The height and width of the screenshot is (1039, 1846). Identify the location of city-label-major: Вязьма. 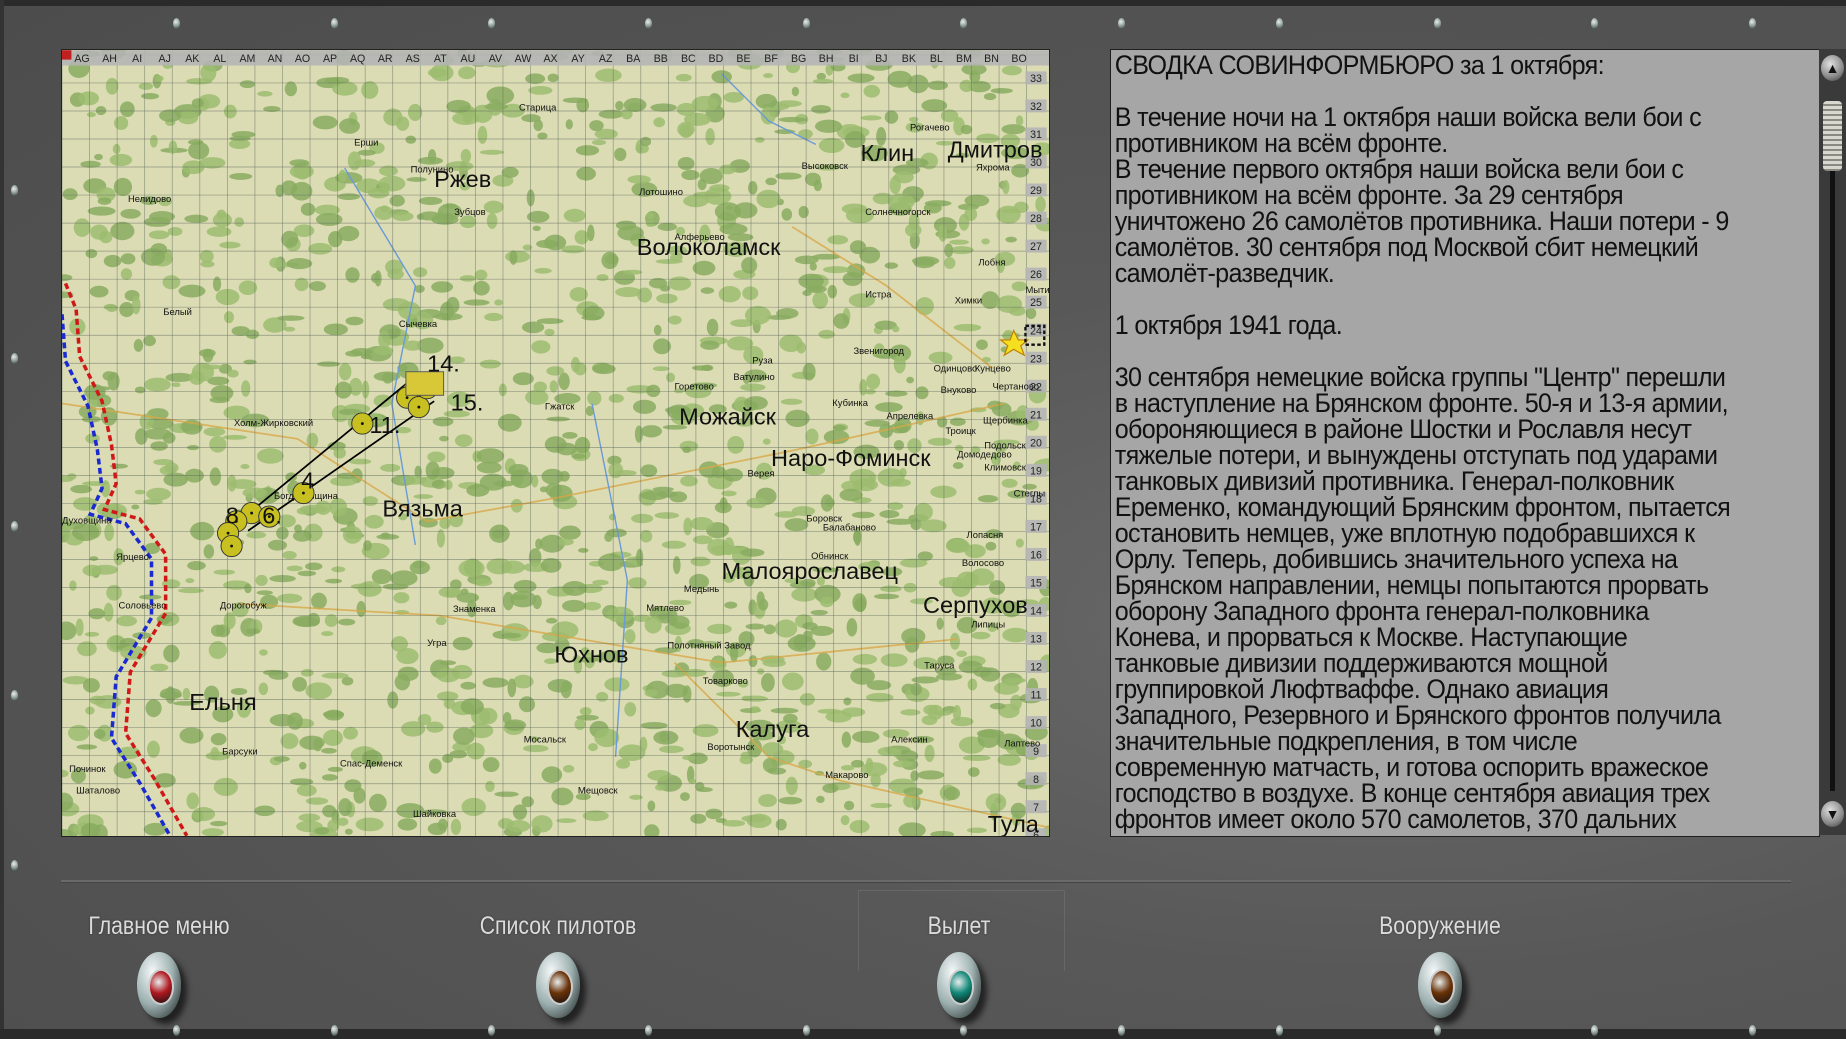
(422, 509).